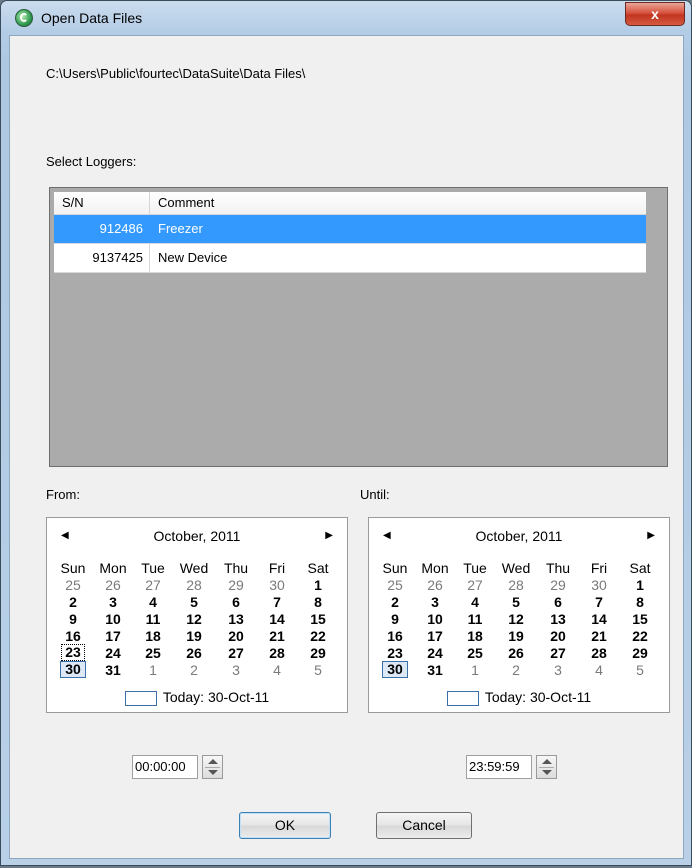 The image size is (692, 868). Describe the element at coordinates (212, 767) in the screenshot. I see `from-time-spinner` at that location.